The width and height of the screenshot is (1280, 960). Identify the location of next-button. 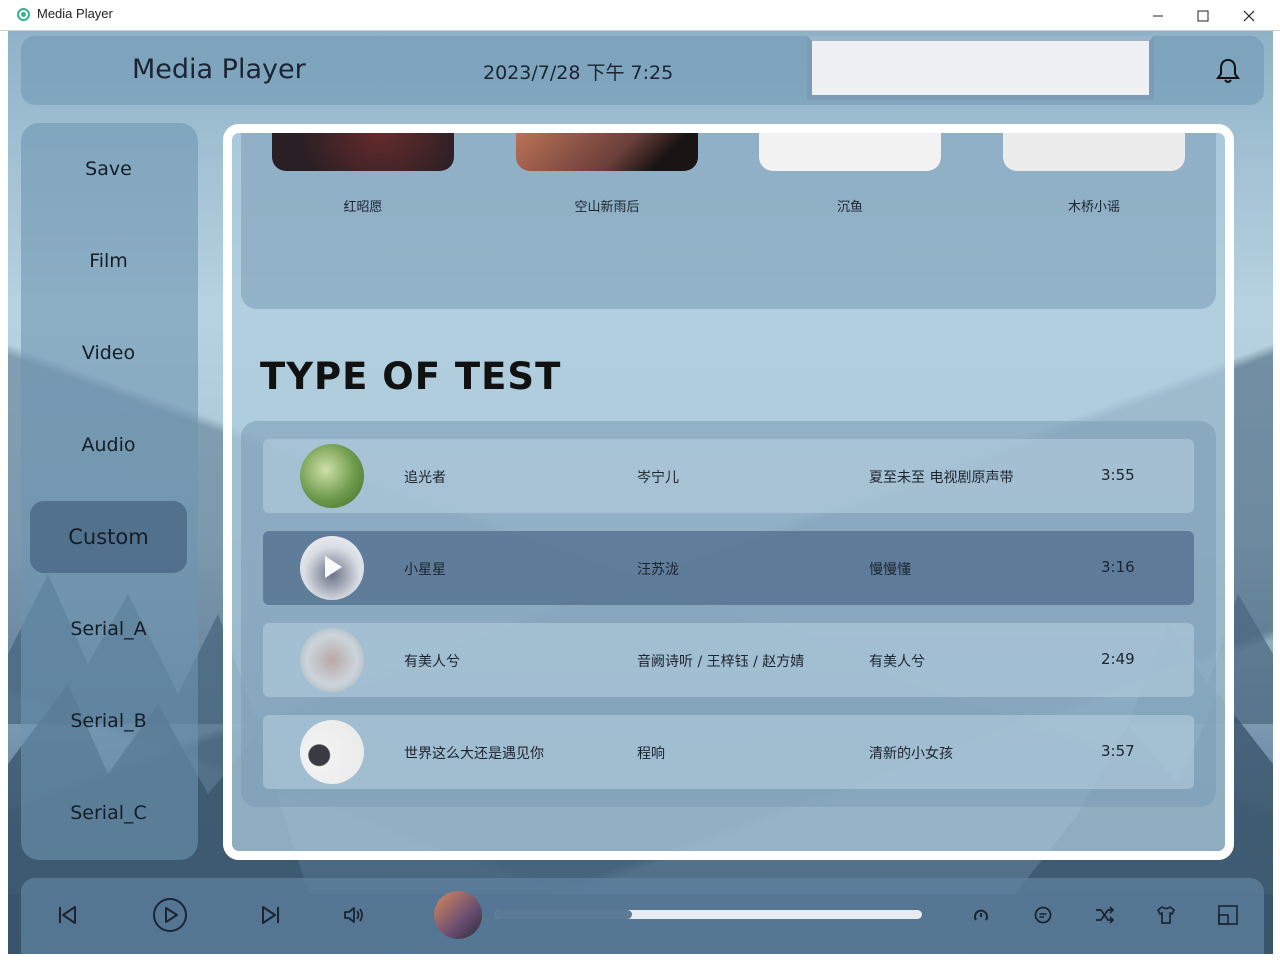
(271, 915).